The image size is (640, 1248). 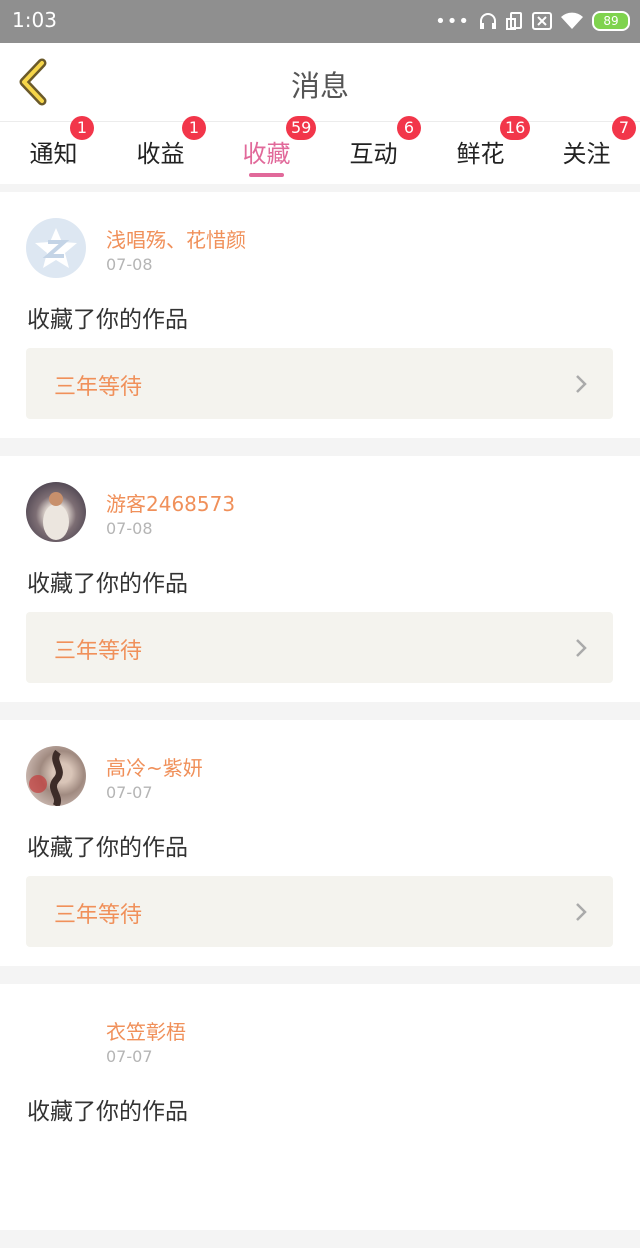 What do you see at coordinates (542, 21) in the screenshot?
I see `sim-off-icon` at bounding box center [542, 21].